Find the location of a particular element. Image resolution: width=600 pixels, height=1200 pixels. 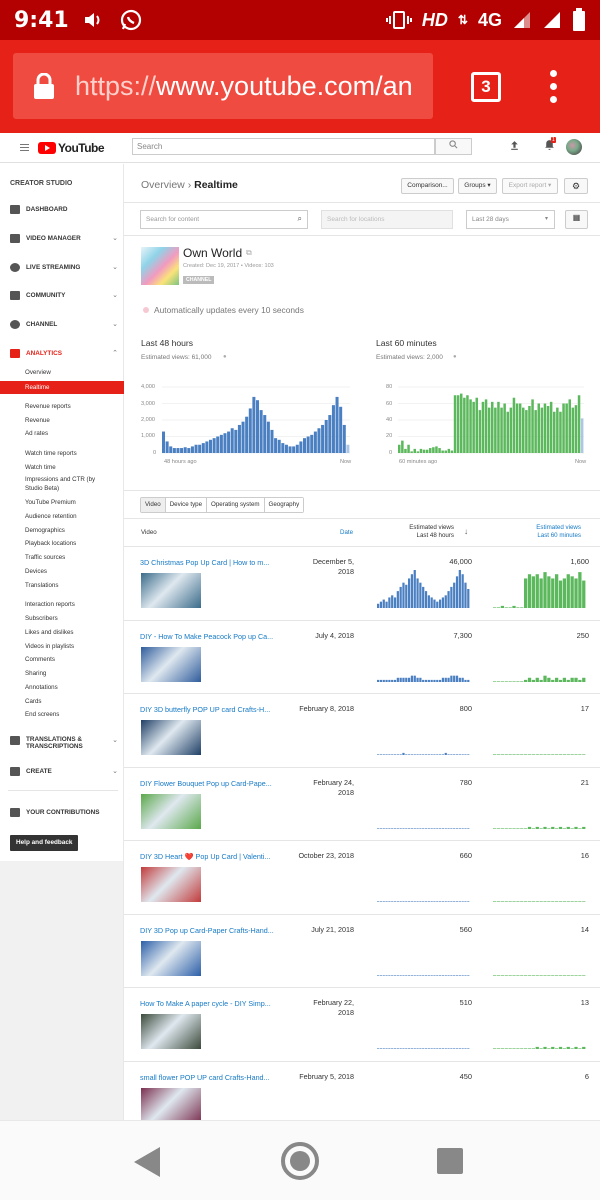

sidebar-sub-translations: Translations is located at coordinates (41, 585).